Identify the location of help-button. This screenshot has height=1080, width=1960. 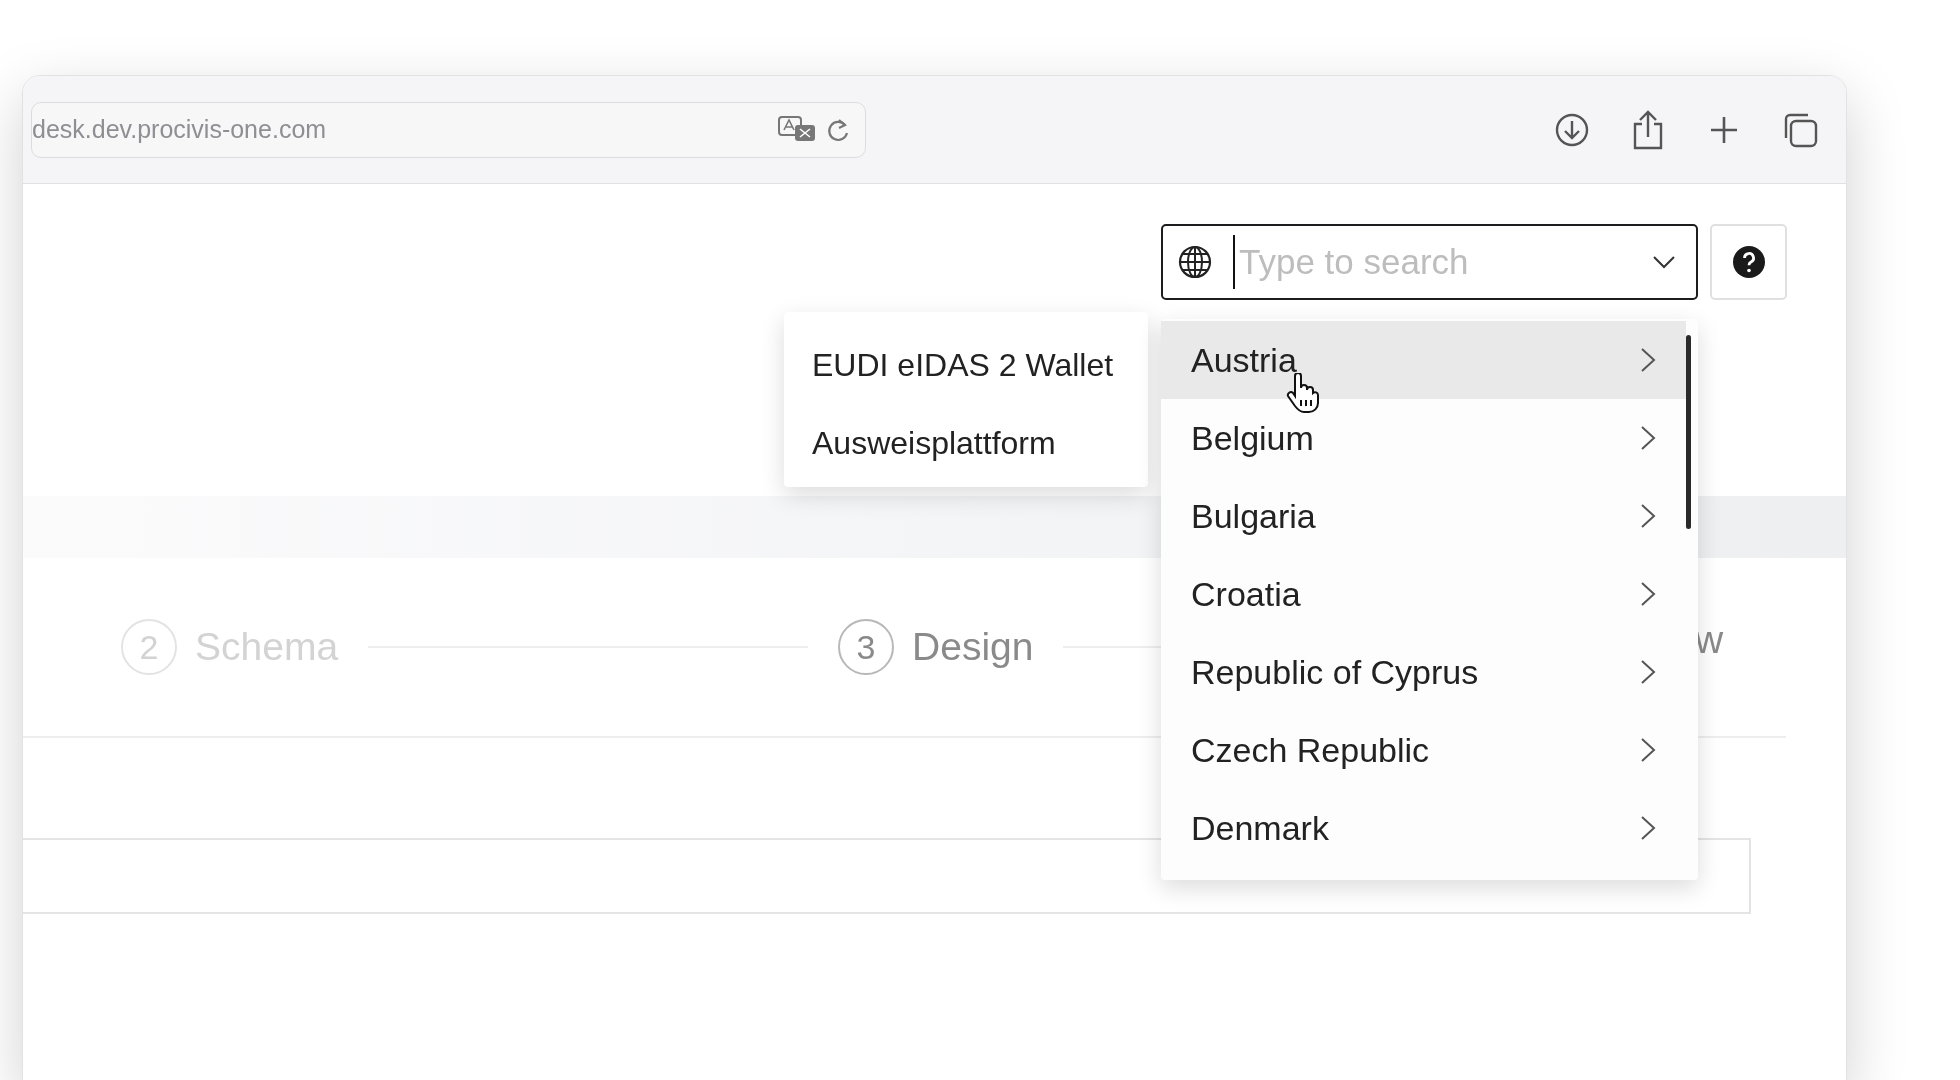
(1748, 262).